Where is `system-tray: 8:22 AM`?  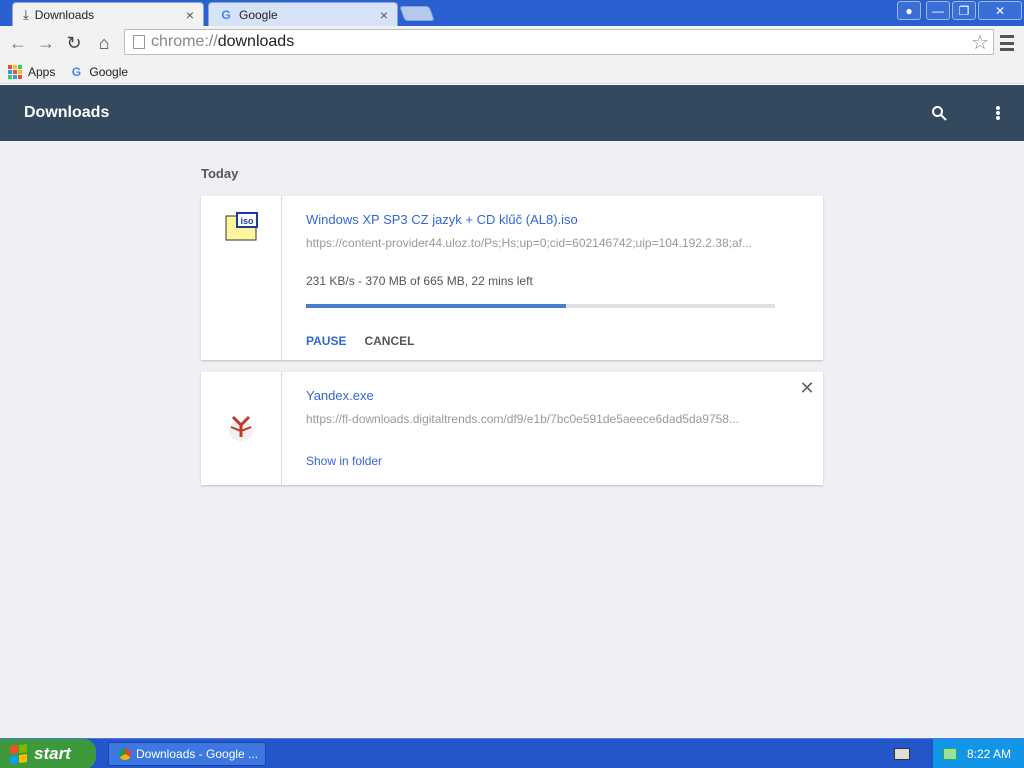 system-tray: 8:22 AM is located at coordinates (978, 753).